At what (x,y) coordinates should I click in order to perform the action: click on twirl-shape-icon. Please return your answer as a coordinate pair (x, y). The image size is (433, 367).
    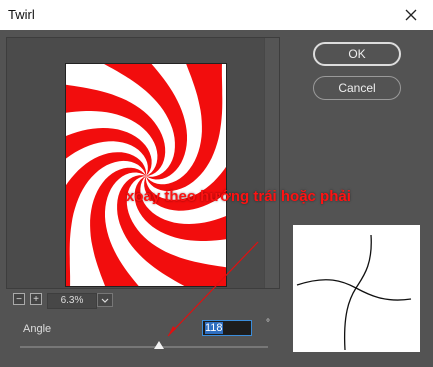
    Looking at the image, I should click on (354, 292).